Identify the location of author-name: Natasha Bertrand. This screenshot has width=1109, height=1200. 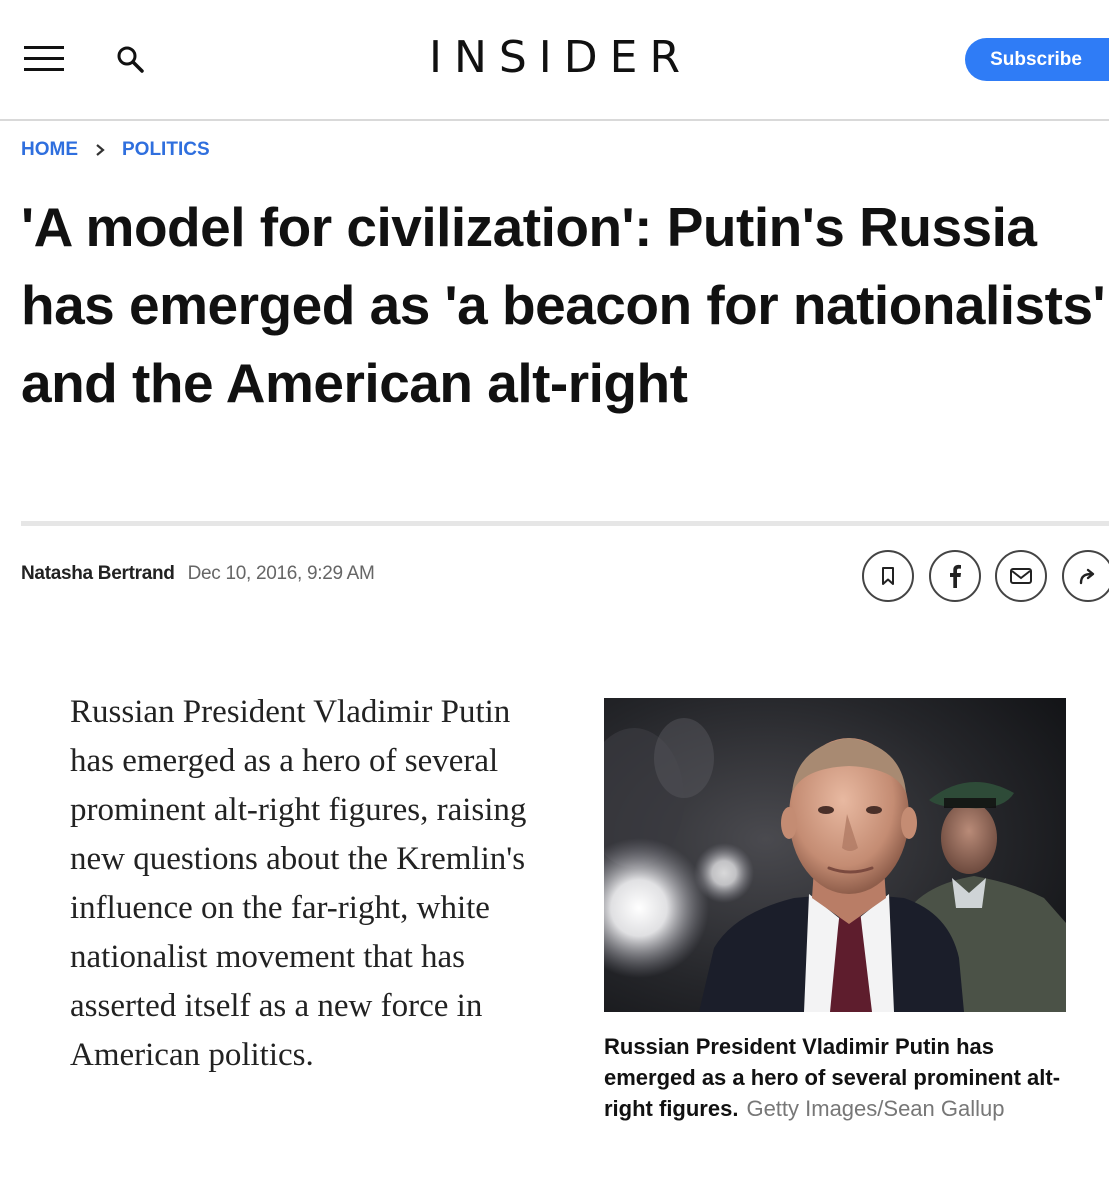
(98, 574).